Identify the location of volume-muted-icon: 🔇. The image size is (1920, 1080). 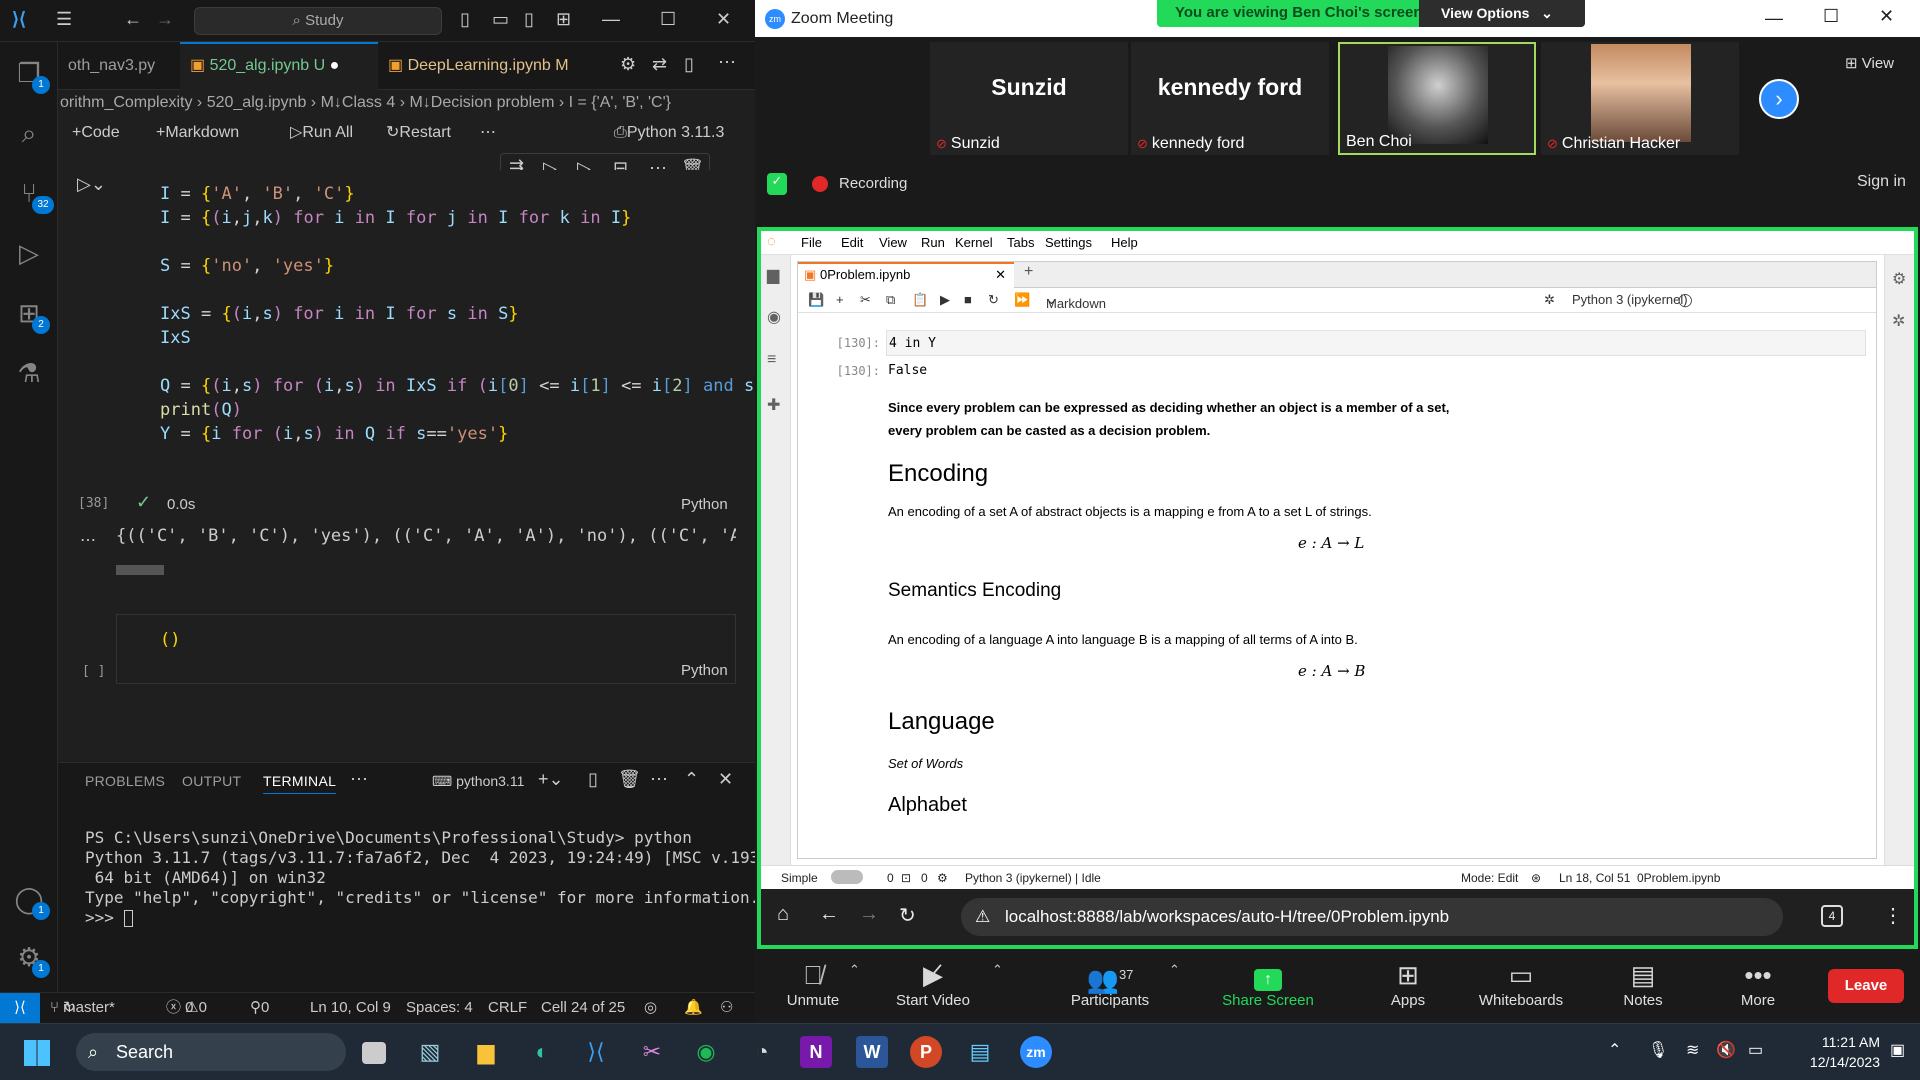
(1726, 1050).